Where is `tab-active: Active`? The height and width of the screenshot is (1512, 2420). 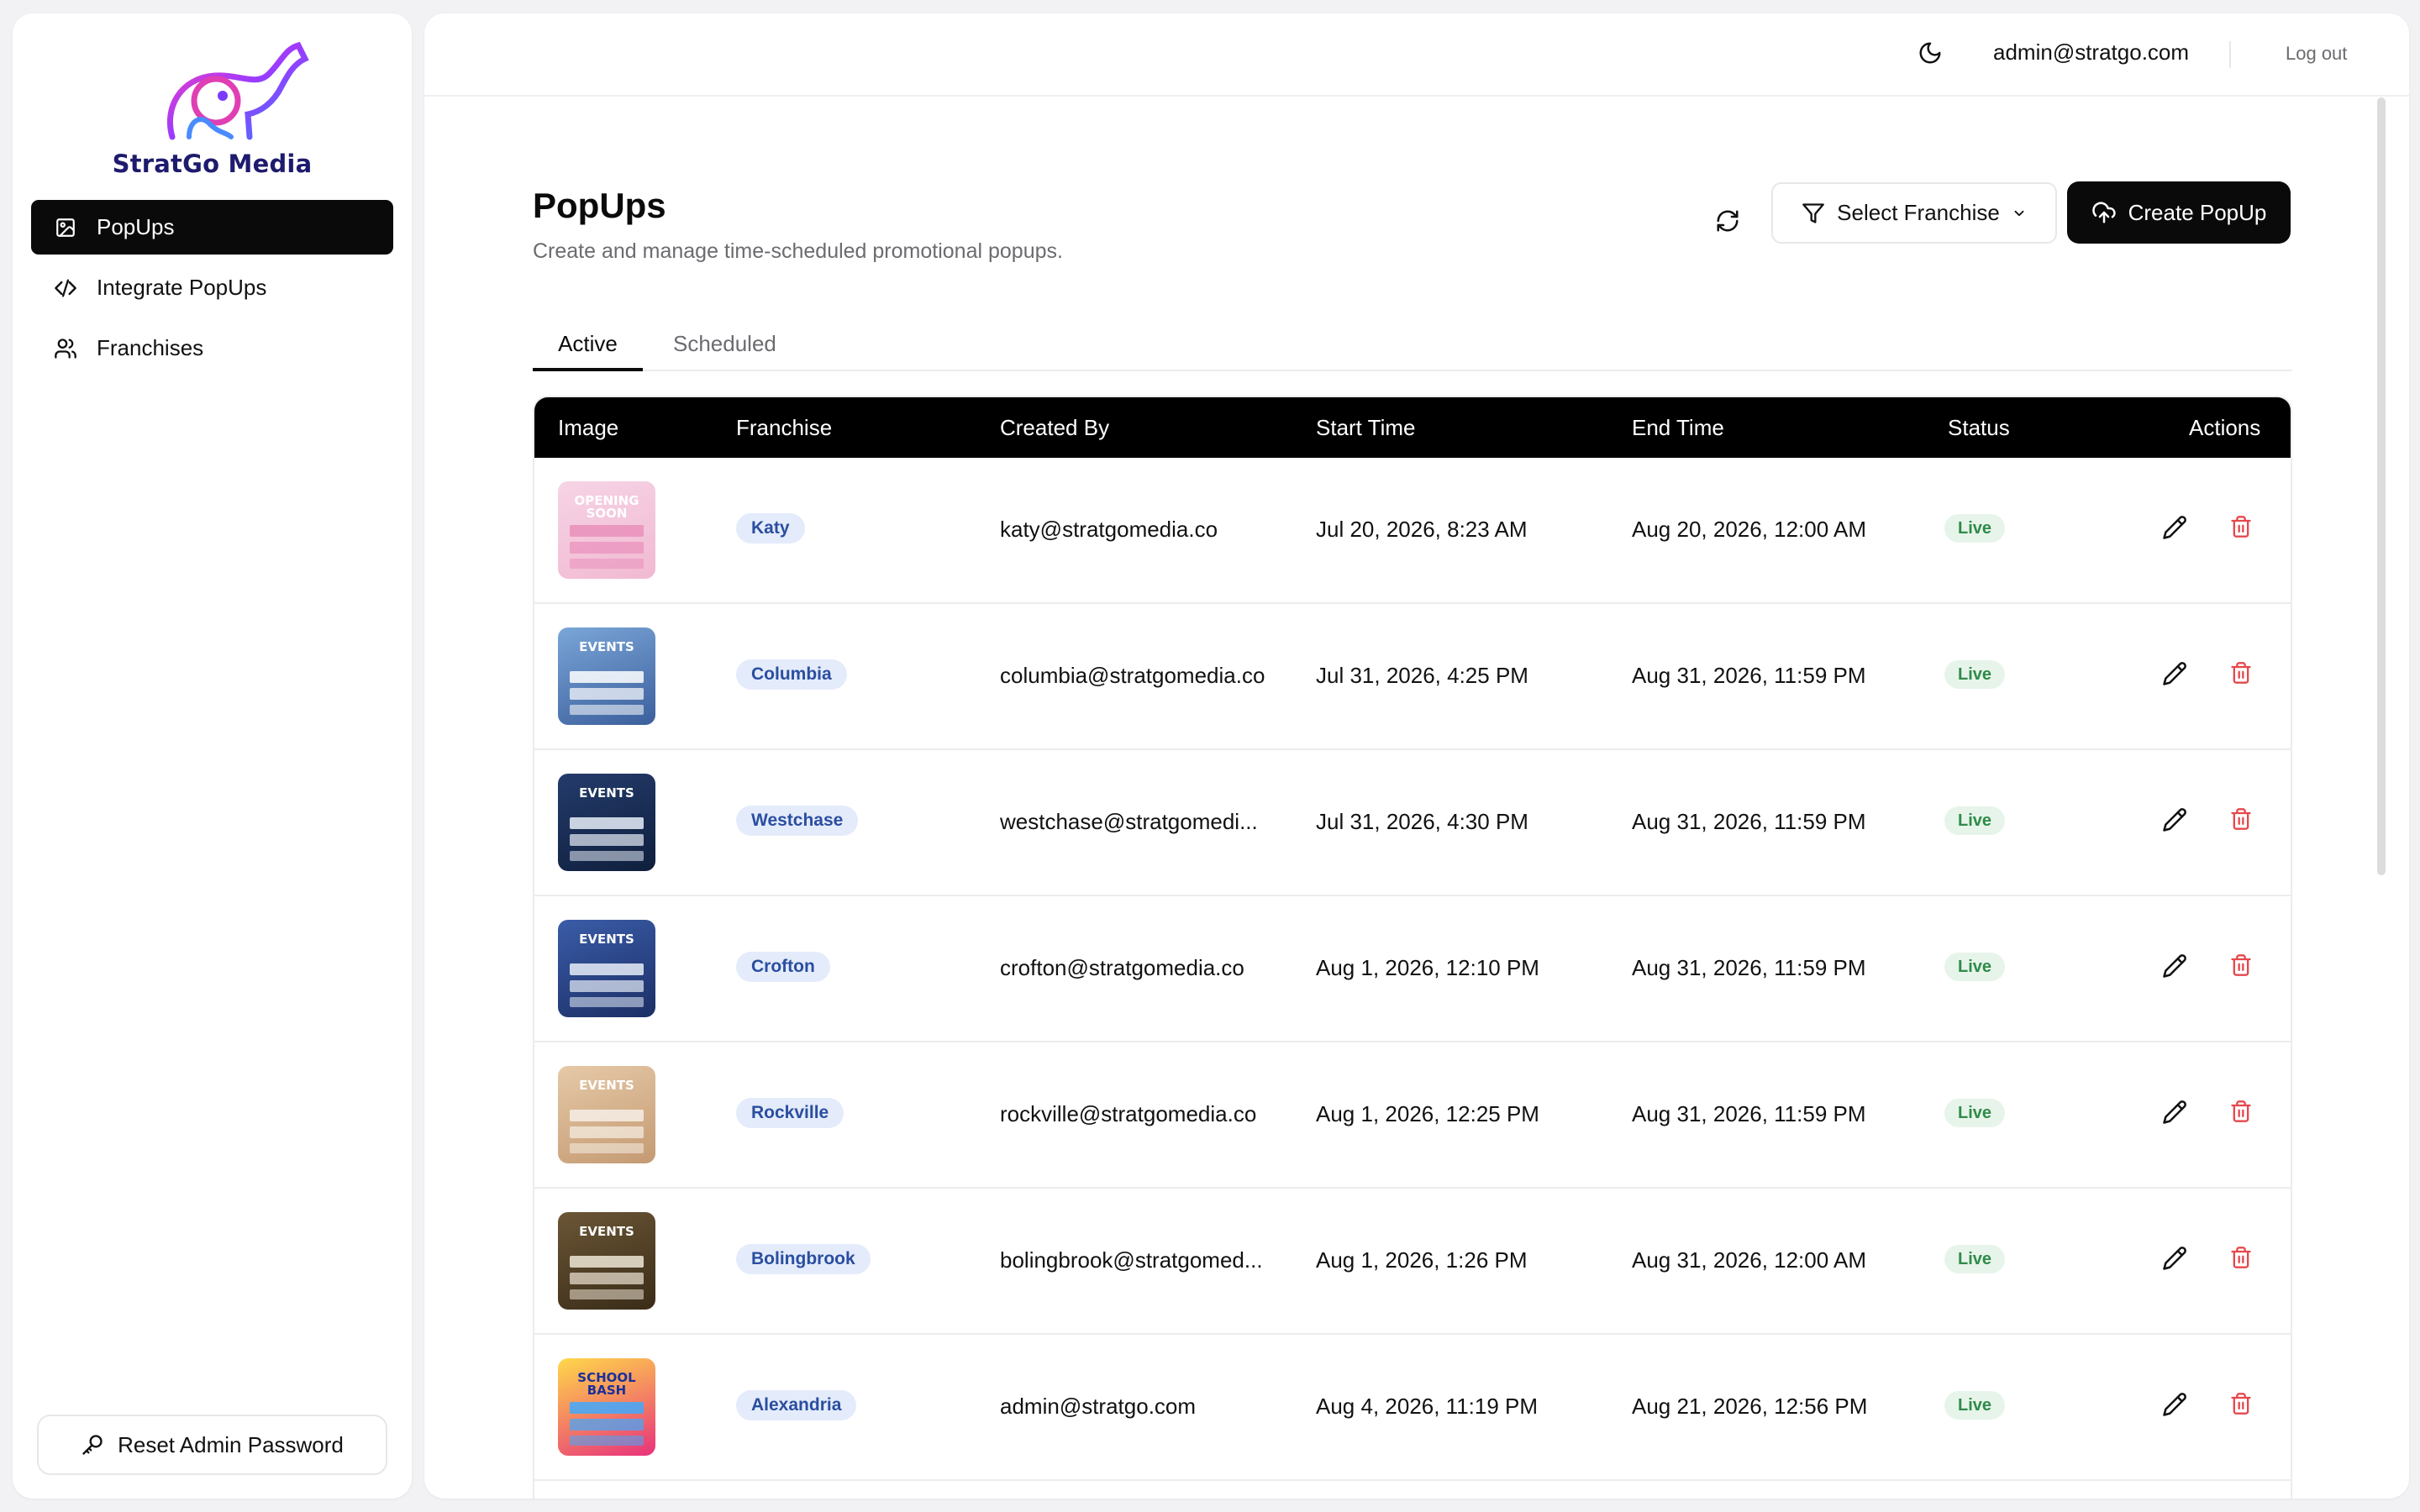
tab-active: Active is located at coordinates (588, 351).